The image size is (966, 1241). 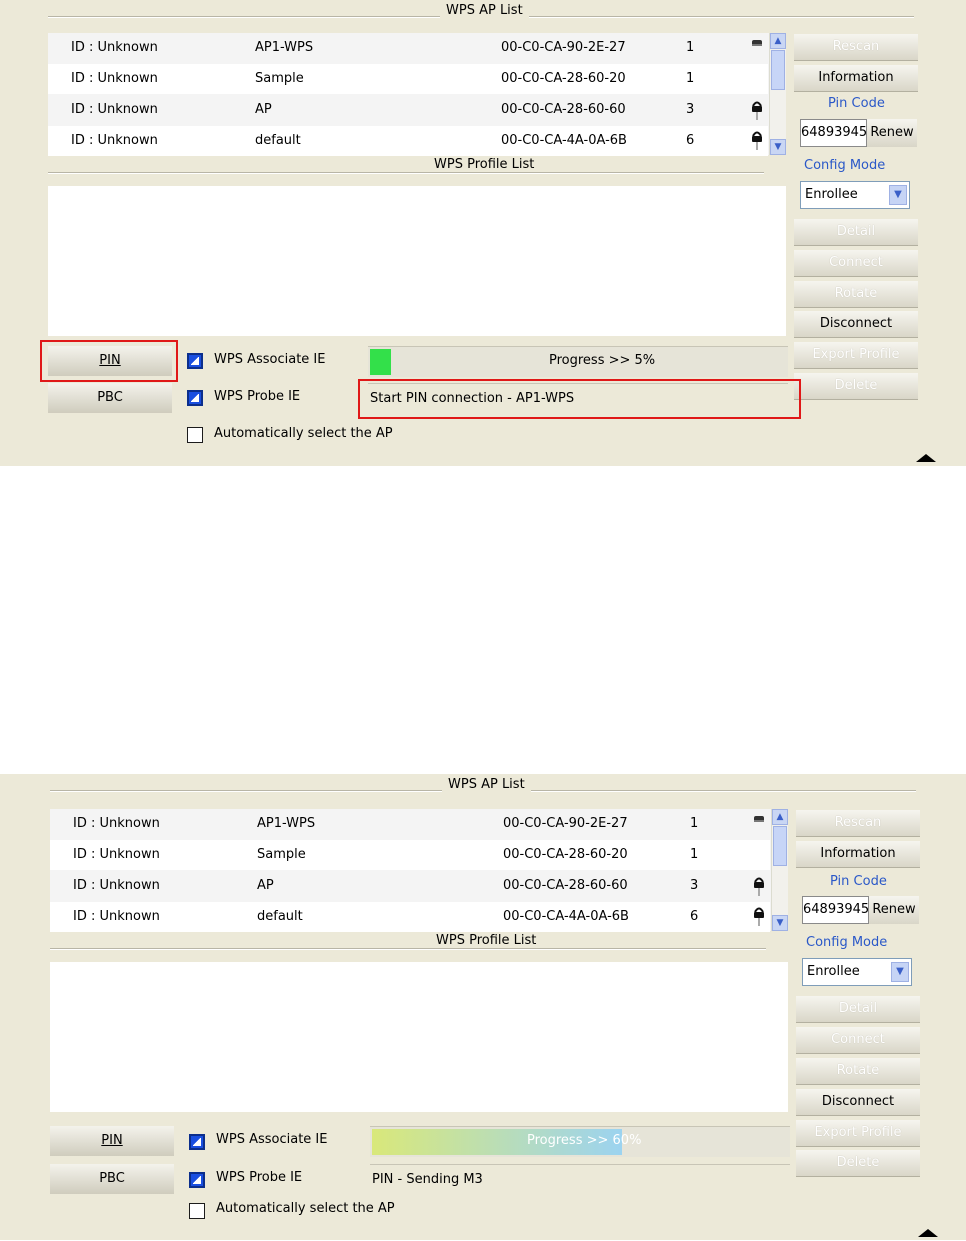 I want to click on status-highlight-box, so click(x=579, y=399).